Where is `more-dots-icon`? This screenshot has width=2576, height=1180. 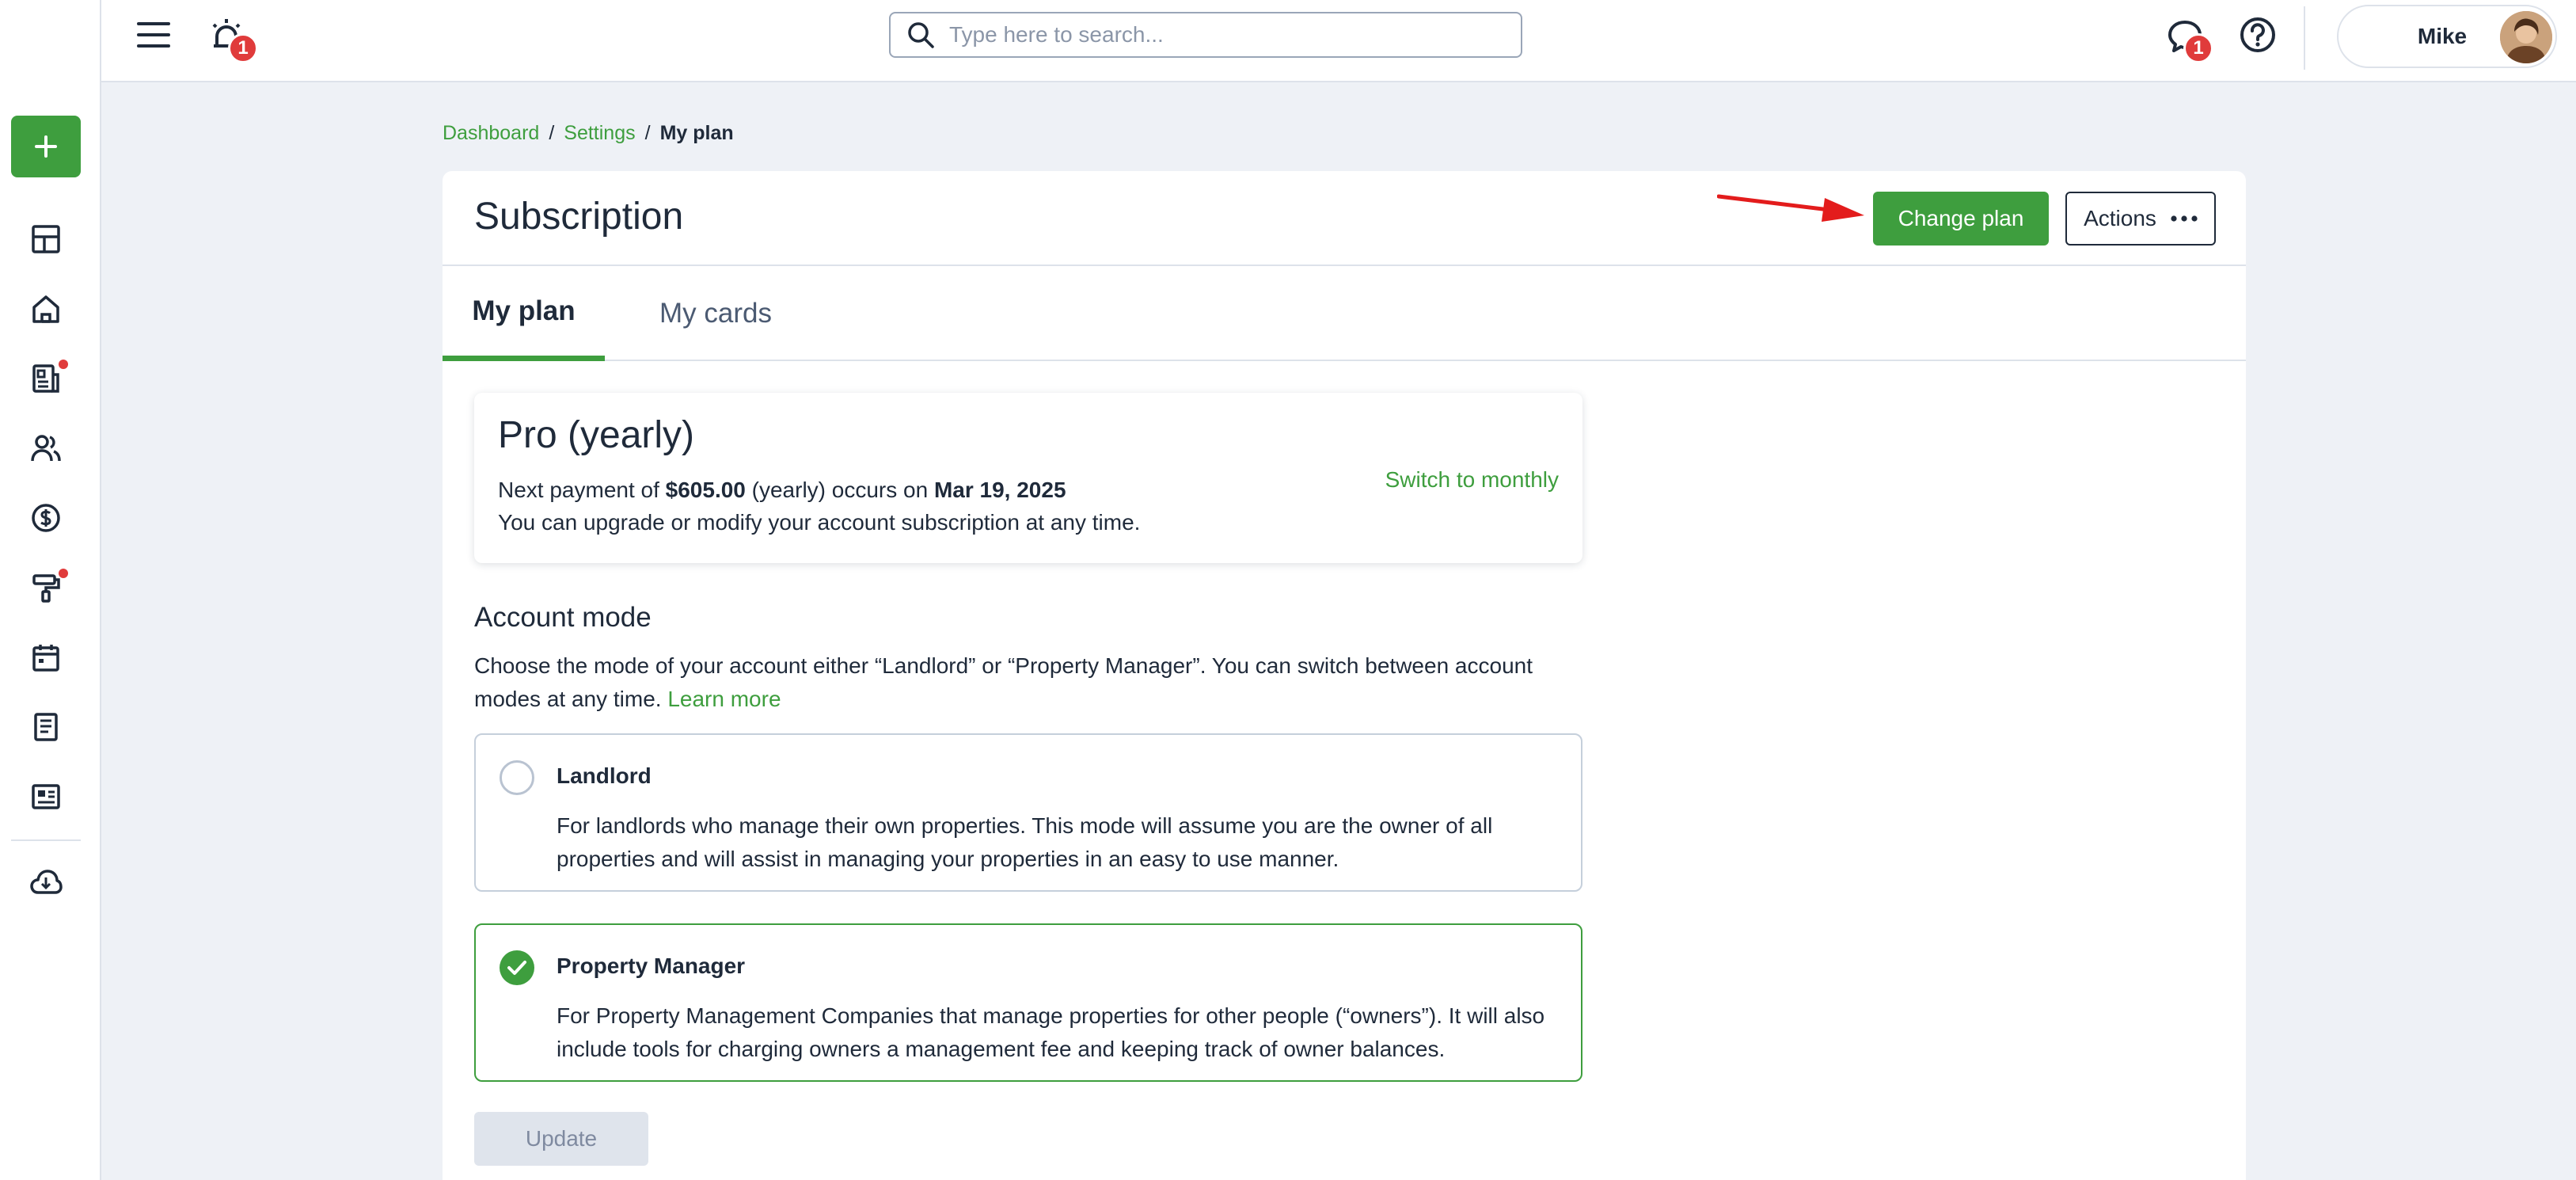
more-dots-icon is located at coordinates (2184, 218).